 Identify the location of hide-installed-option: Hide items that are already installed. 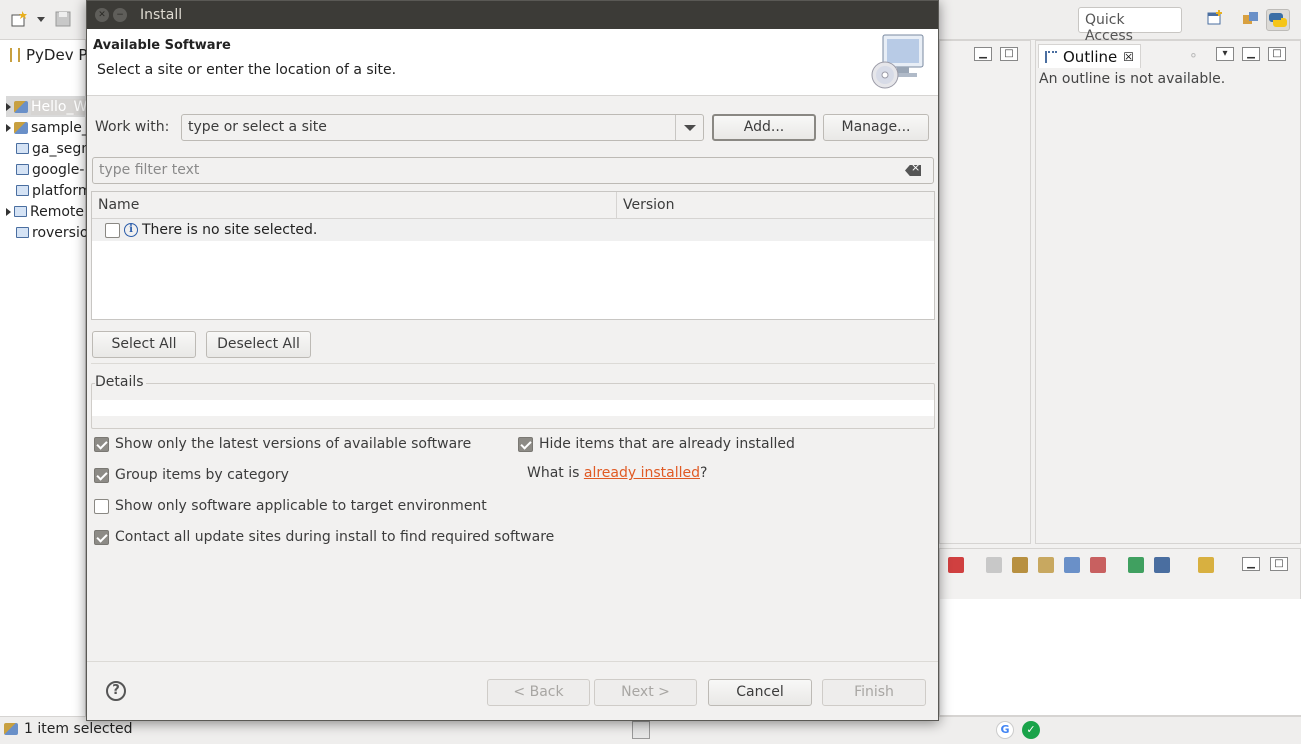
(656, 444).